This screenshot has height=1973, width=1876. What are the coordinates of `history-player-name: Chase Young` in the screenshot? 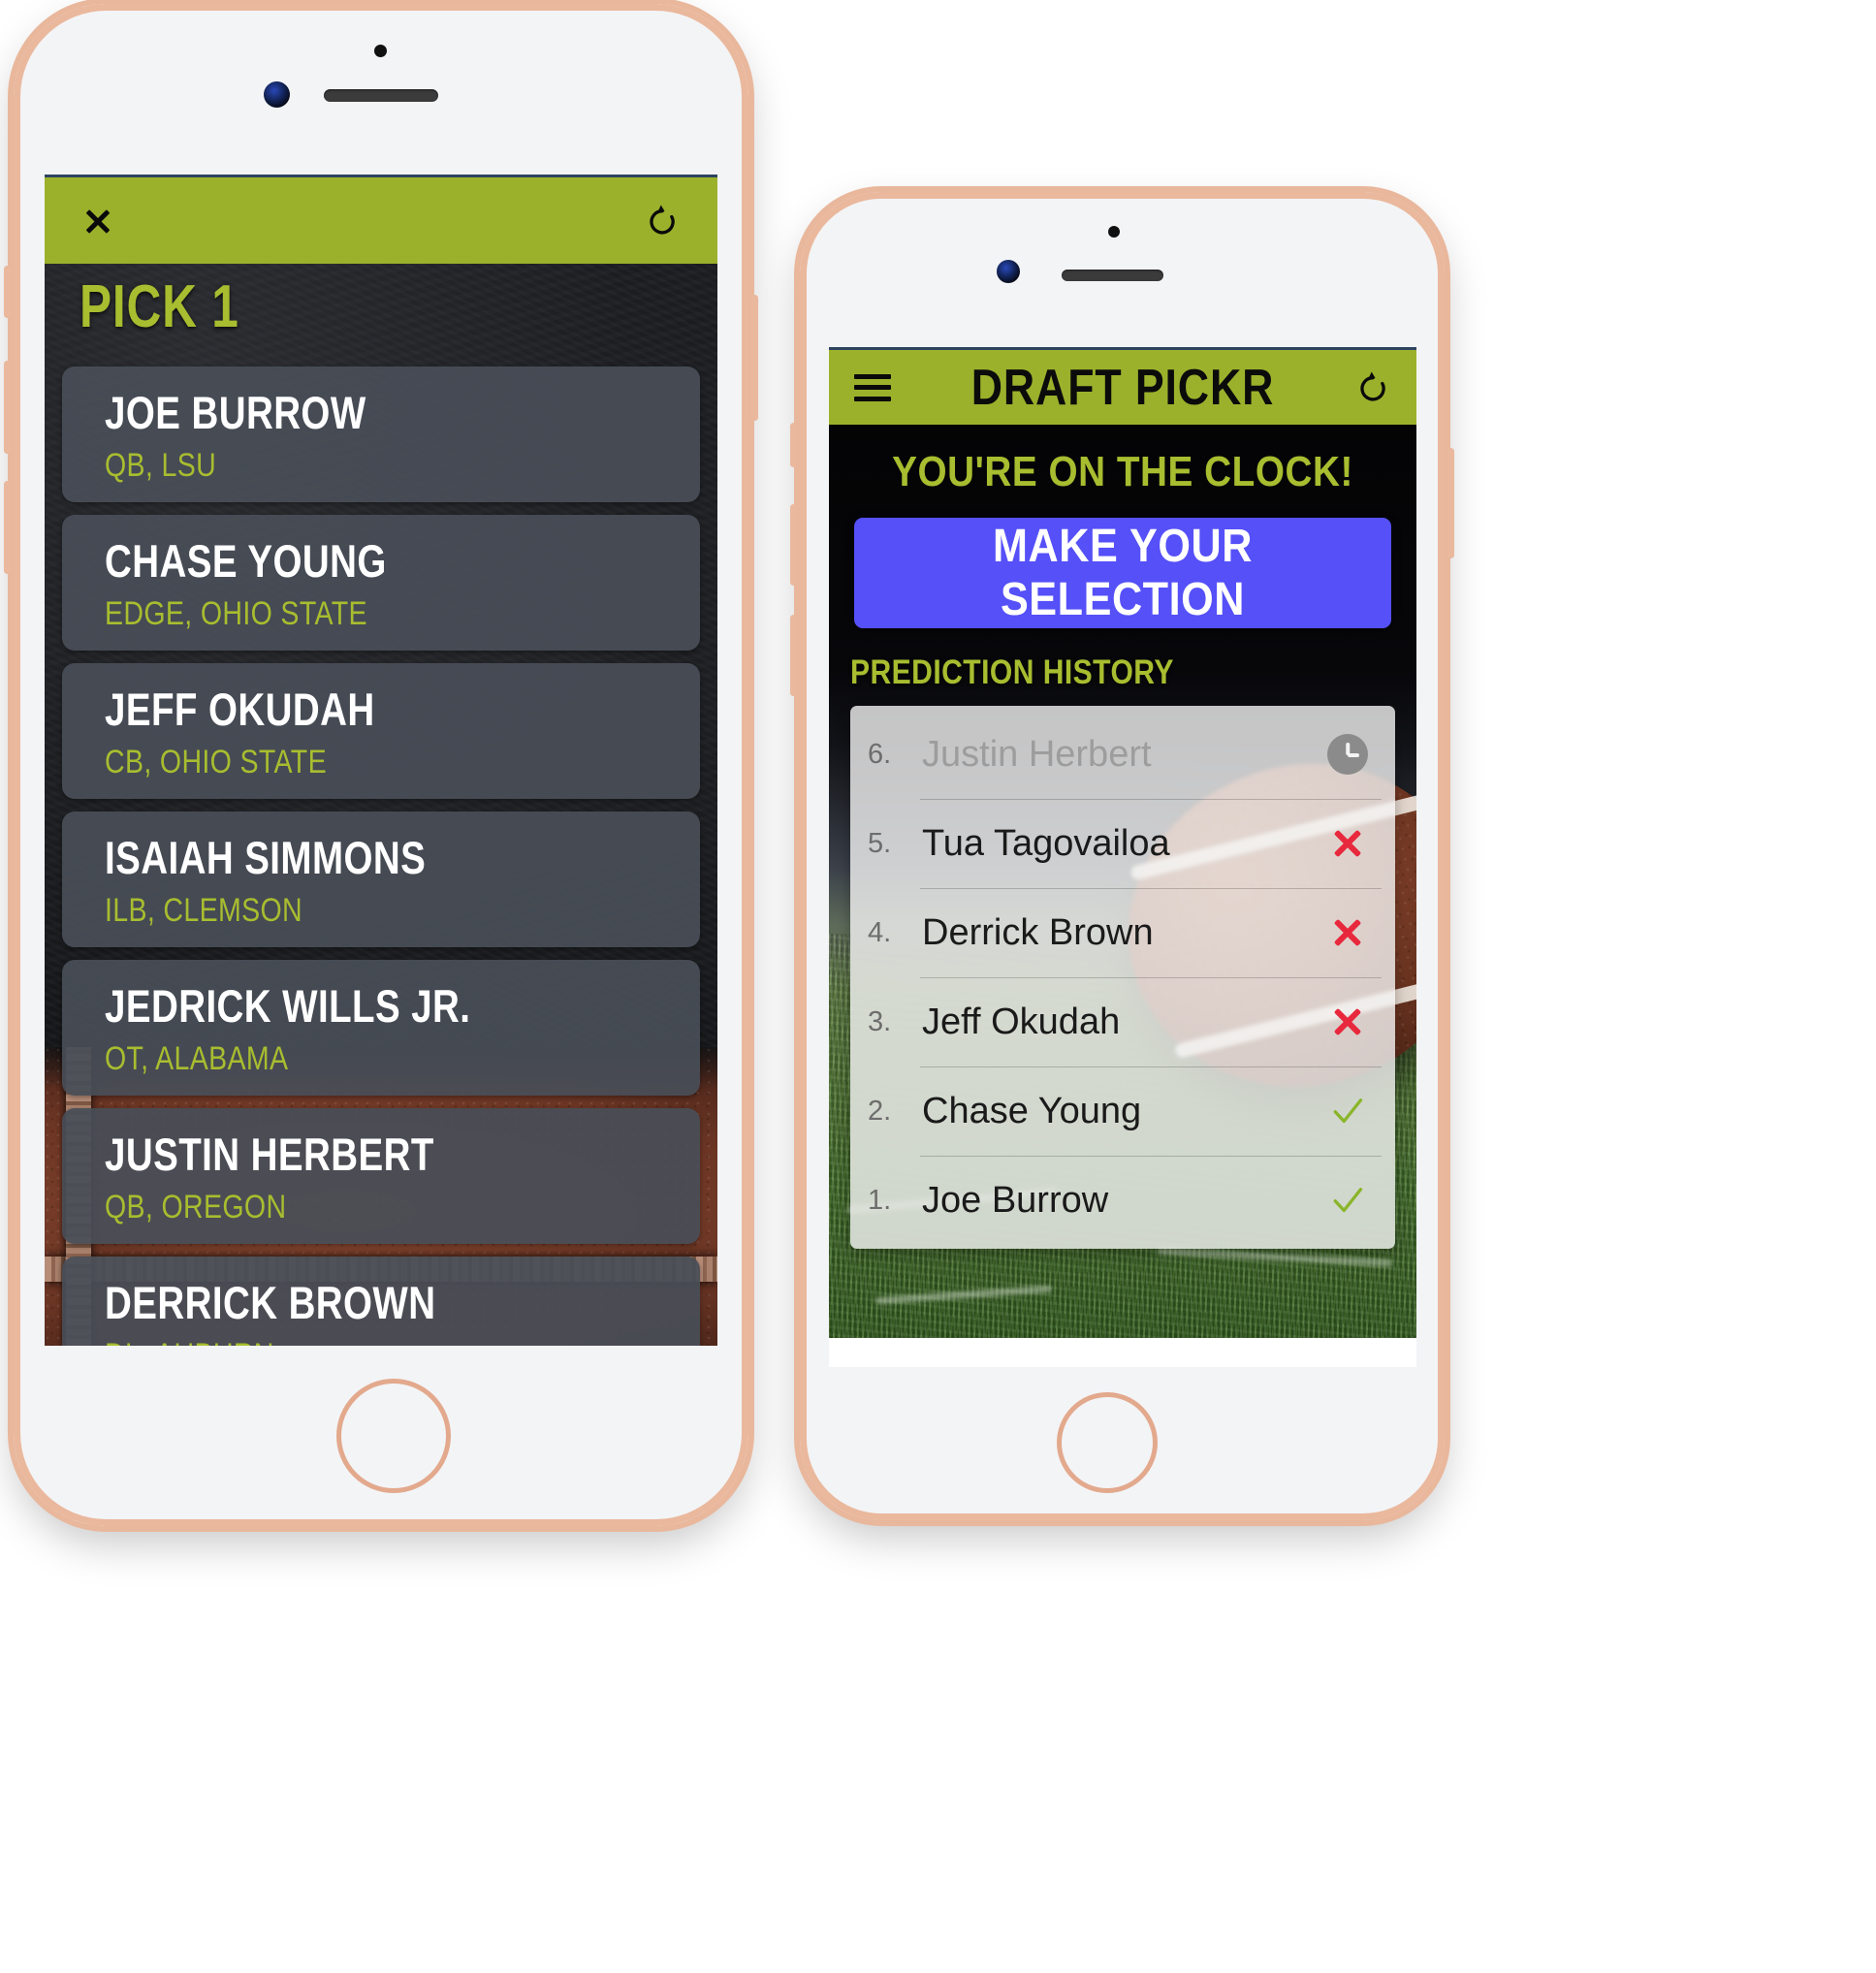 It's located at (1032, 1110).